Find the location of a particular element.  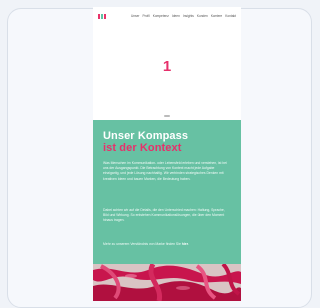

nav-item: Unser is located at coordinates (135, 16).